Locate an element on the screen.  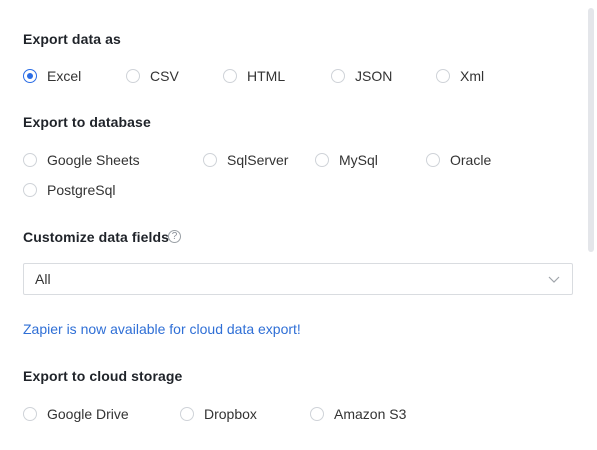
radio-excel: Excel is located at coordinates (52, 76).